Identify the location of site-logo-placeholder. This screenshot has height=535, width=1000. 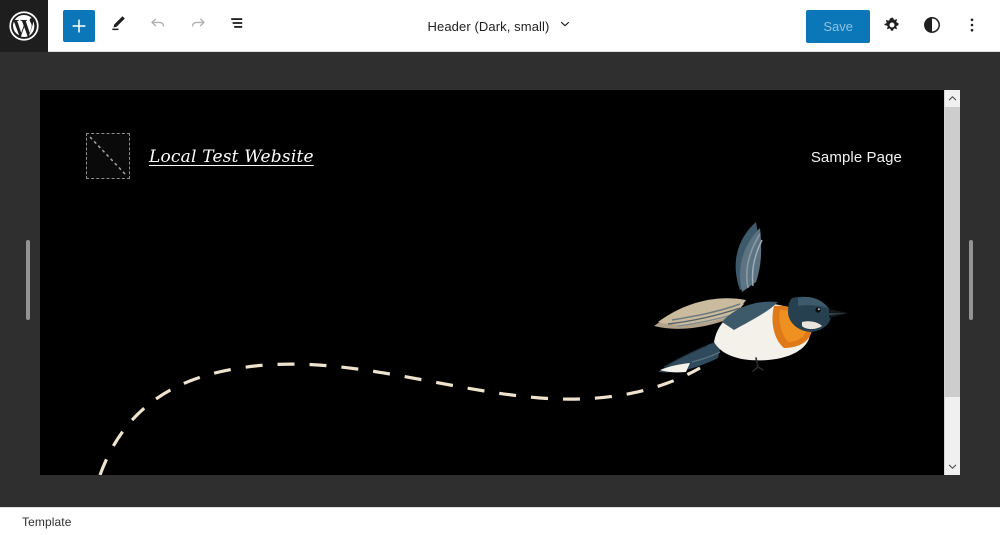
(108, 156).